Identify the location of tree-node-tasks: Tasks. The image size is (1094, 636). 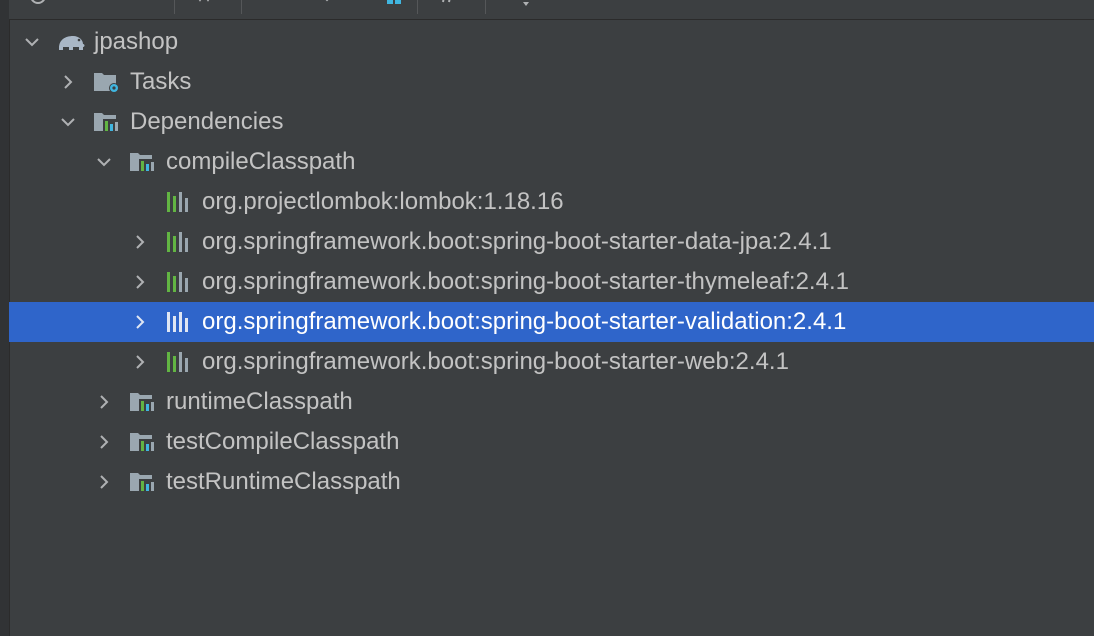
(551, 82).